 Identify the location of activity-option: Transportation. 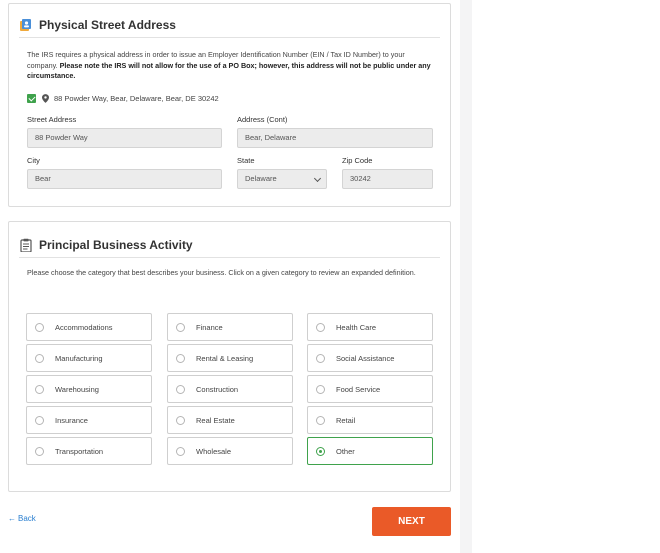
(89, 451).